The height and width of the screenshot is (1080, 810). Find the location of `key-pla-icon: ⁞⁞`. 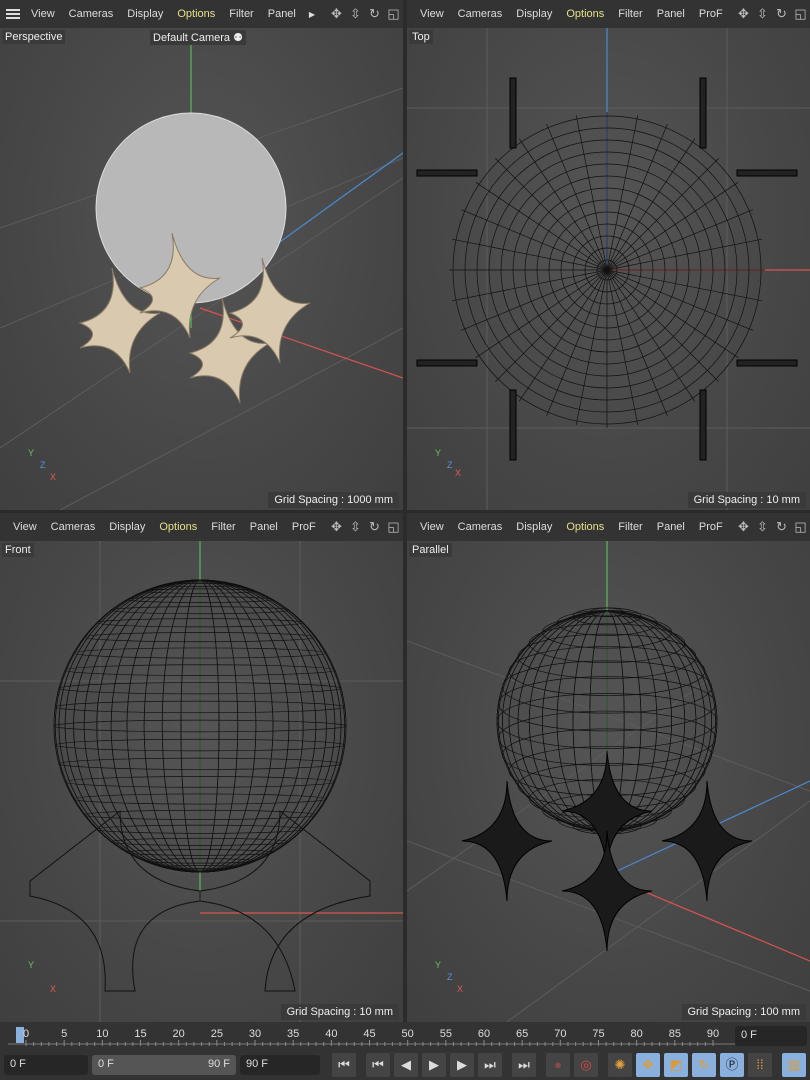

key-pla-icon: ⁞⁞ is located at coordinates (760, 1065).